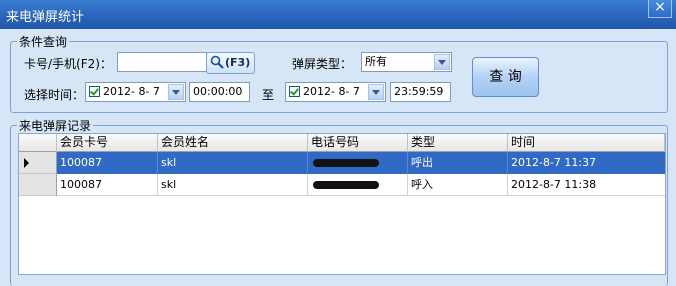  Describe the element at coordinates (406, 62) in the screenshot. I see `type-select: 所有` at that location.